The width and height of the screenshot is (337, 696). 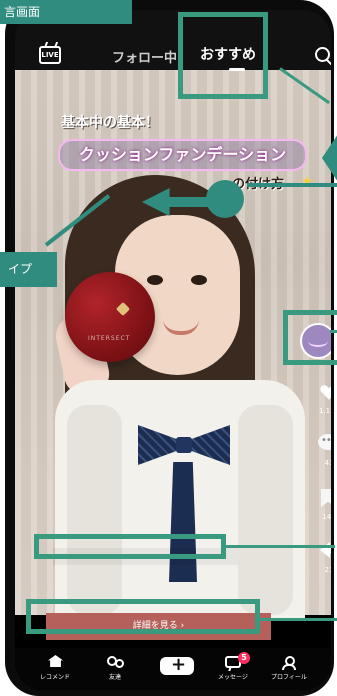 I want to click on nav-profile-label: プロフィール, so click(x=289, y=677).